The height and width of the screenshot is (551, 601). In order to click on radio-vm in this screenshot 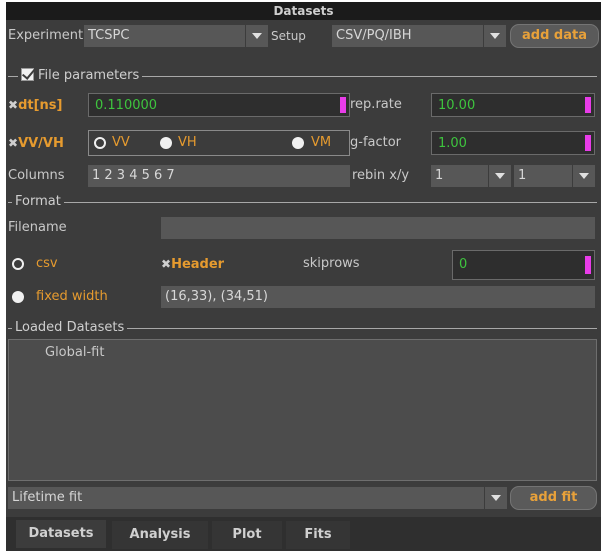, I will do `click(298, 143)`.